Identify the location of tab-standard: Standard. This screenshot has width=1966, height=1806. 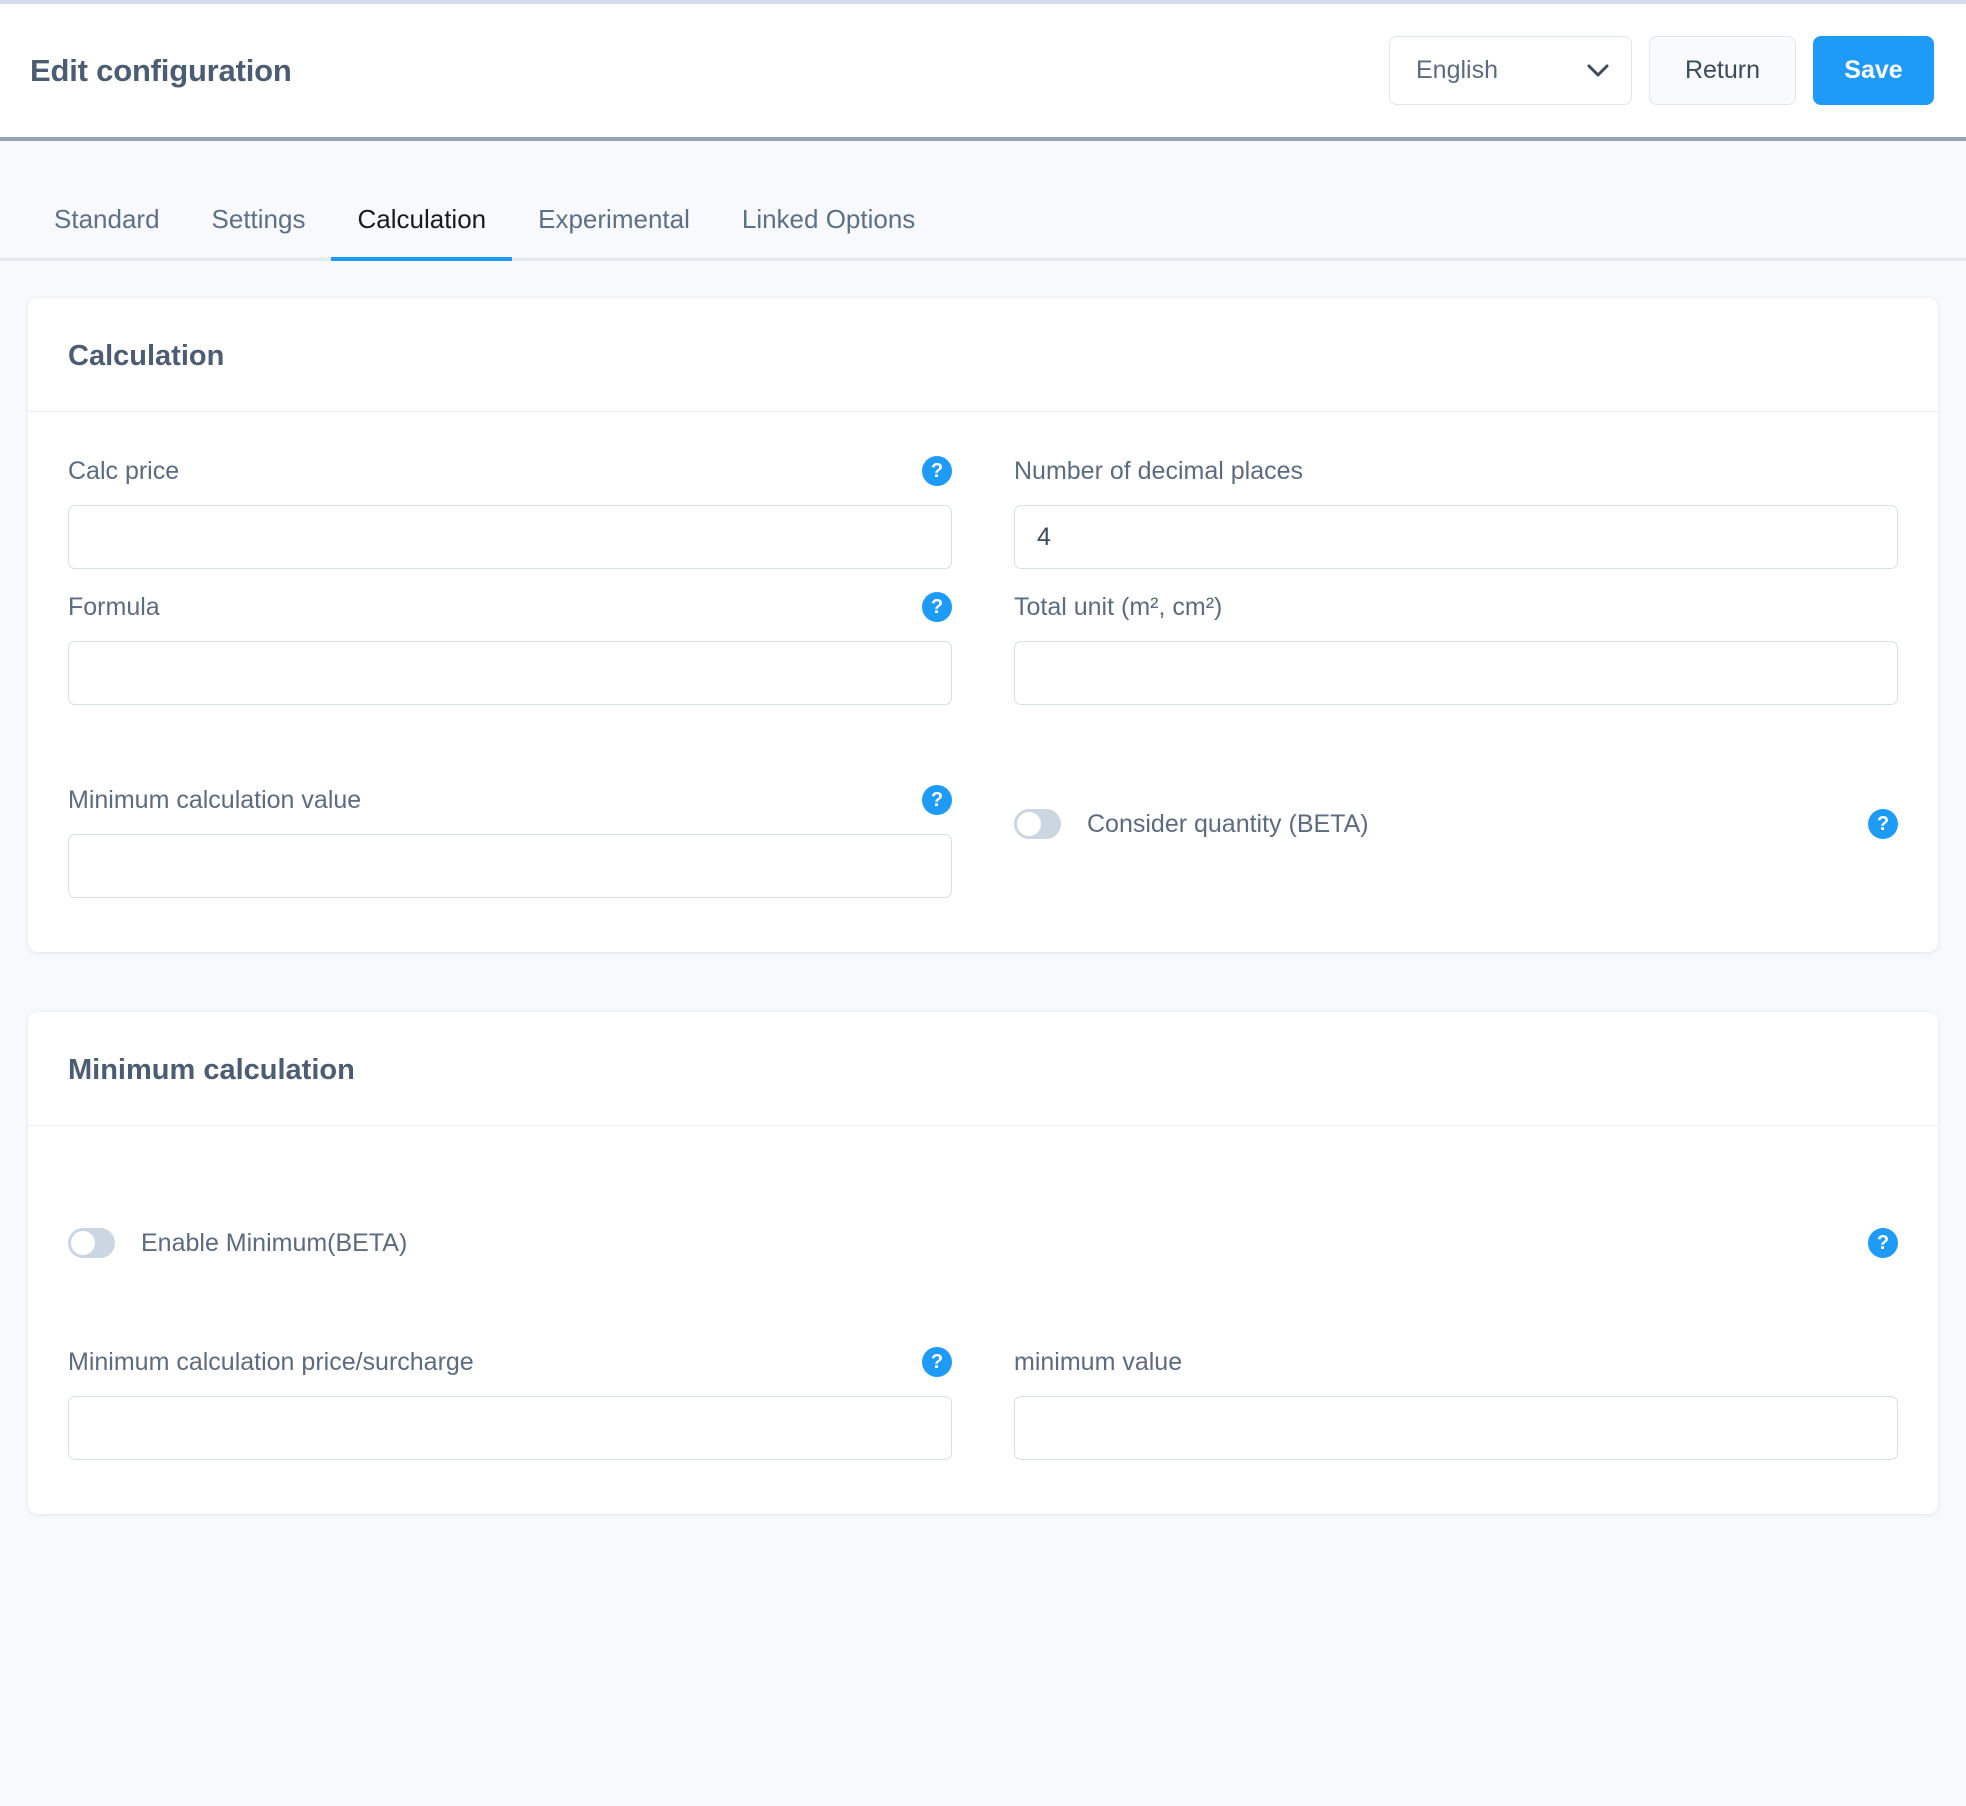
(107, 232).